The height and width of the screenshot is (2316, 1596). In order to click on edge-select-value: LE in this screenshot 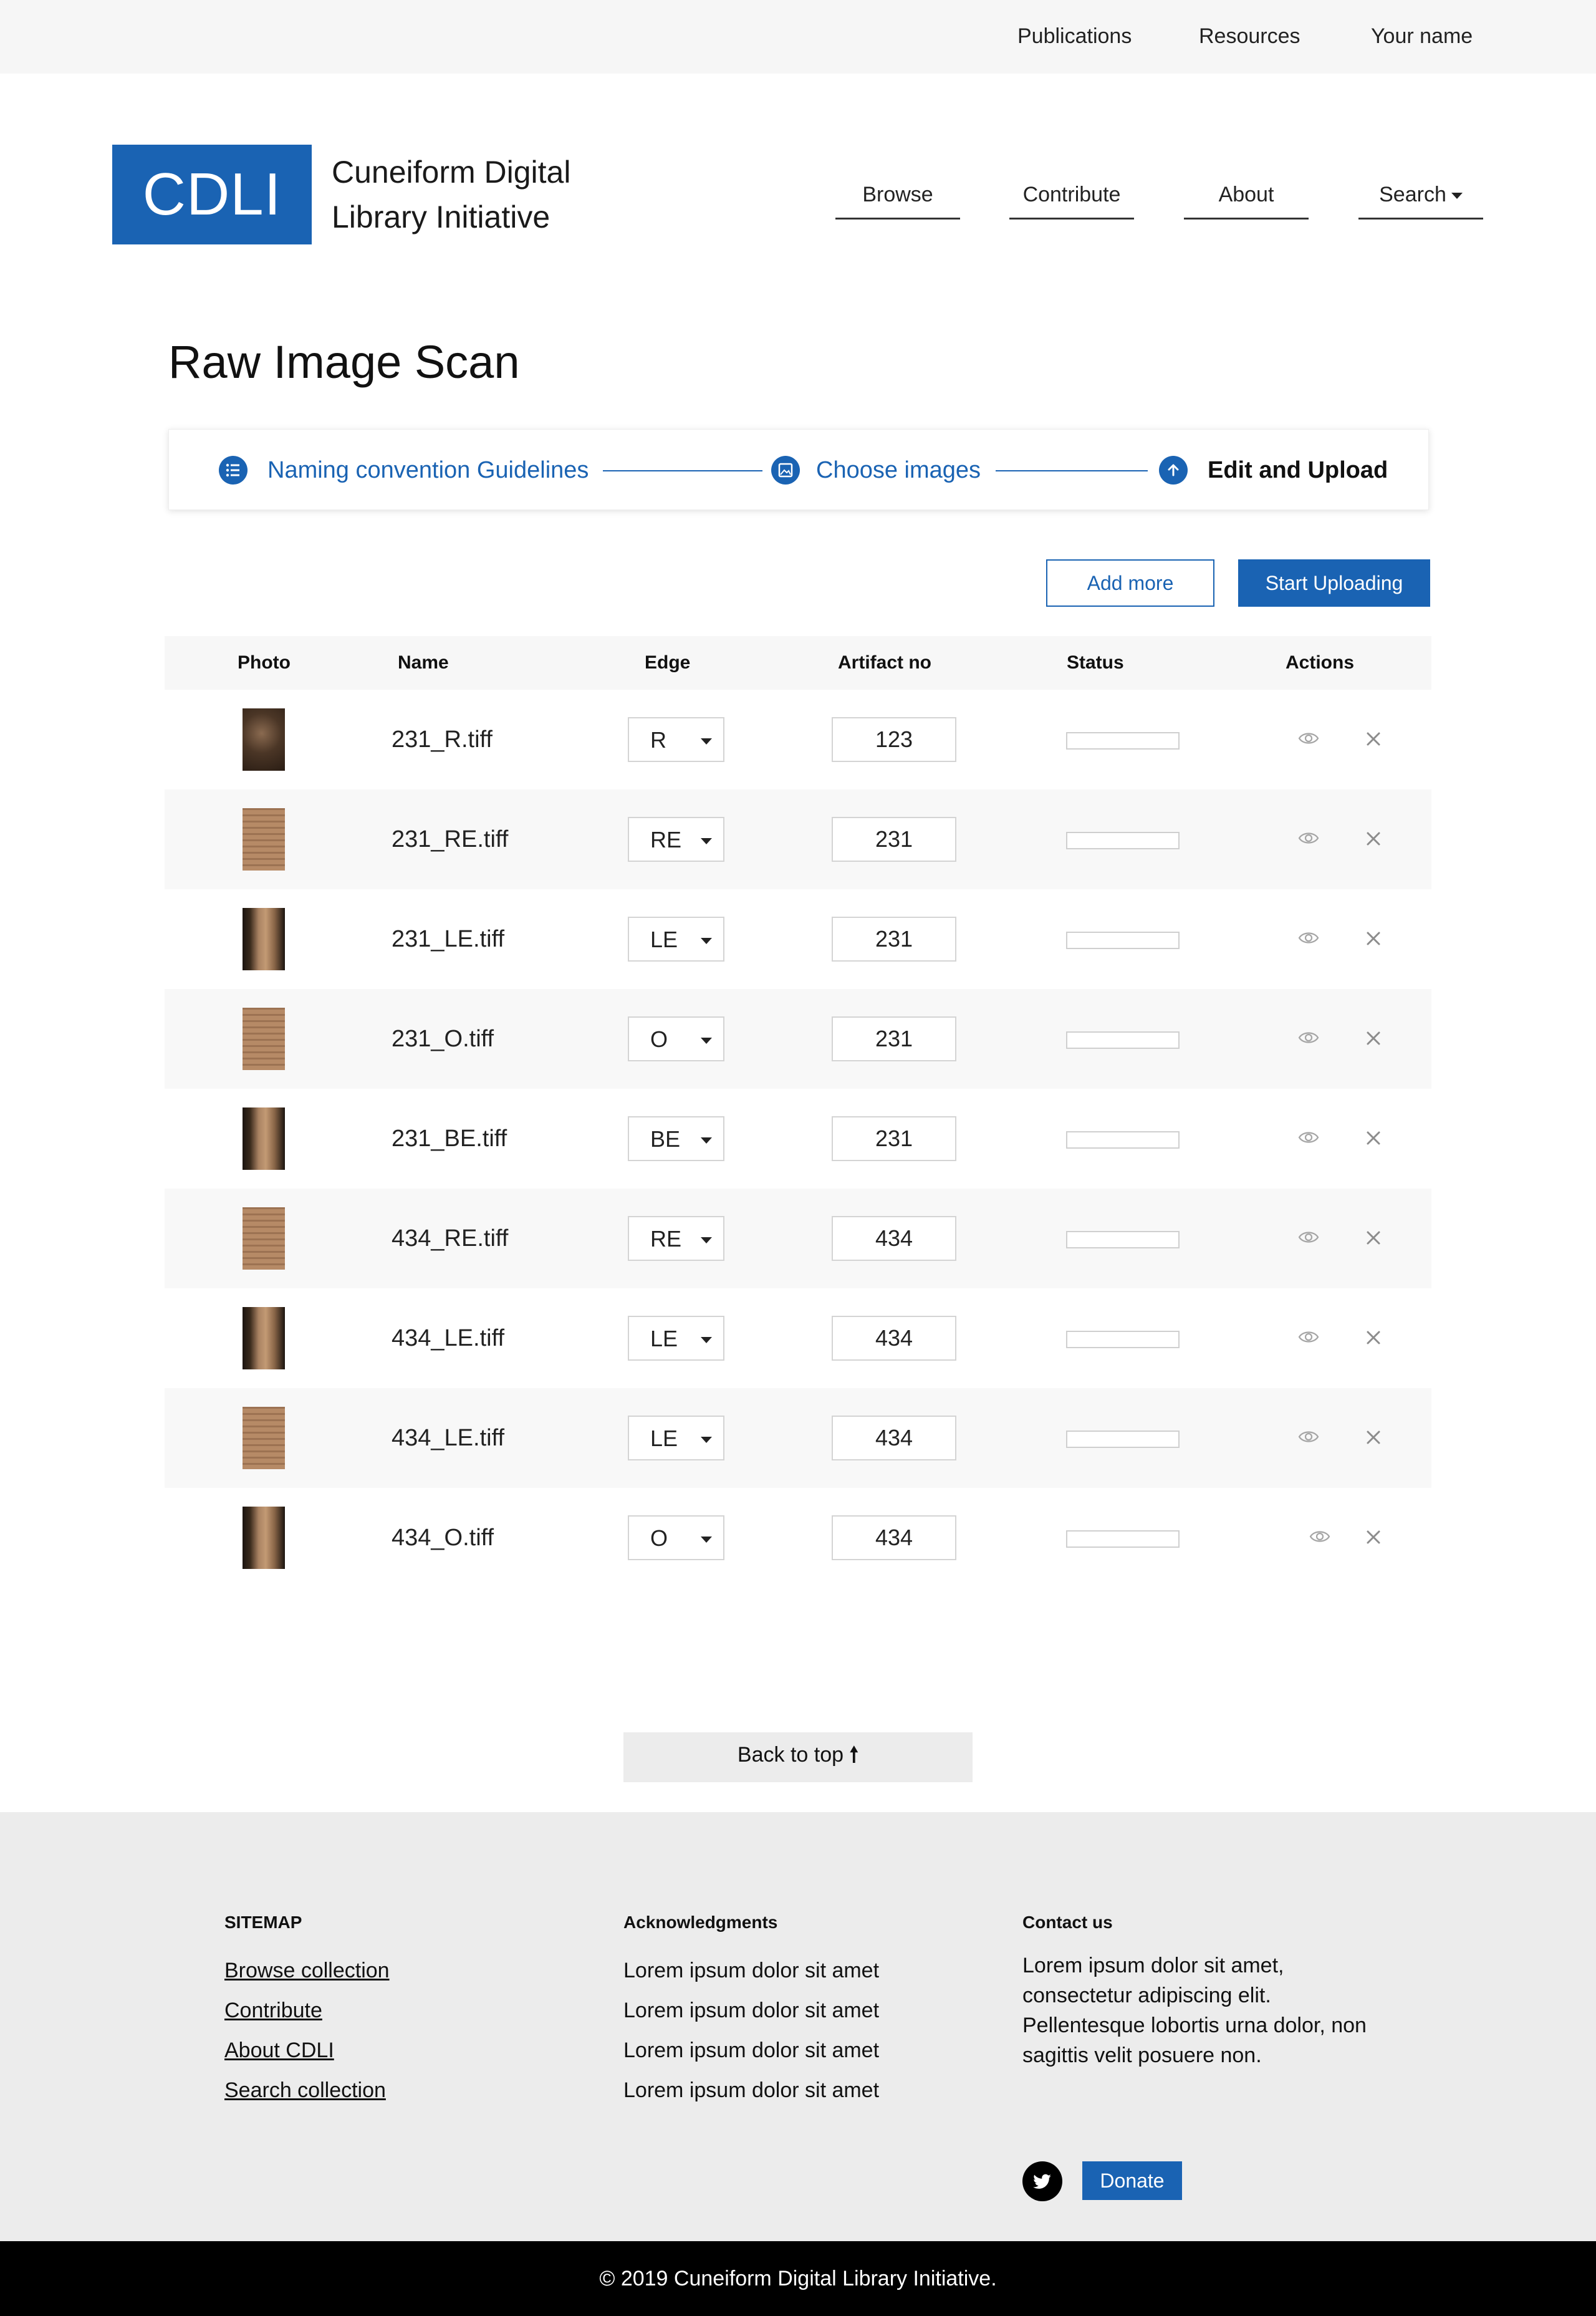, I will do `click(664, 1338)`.